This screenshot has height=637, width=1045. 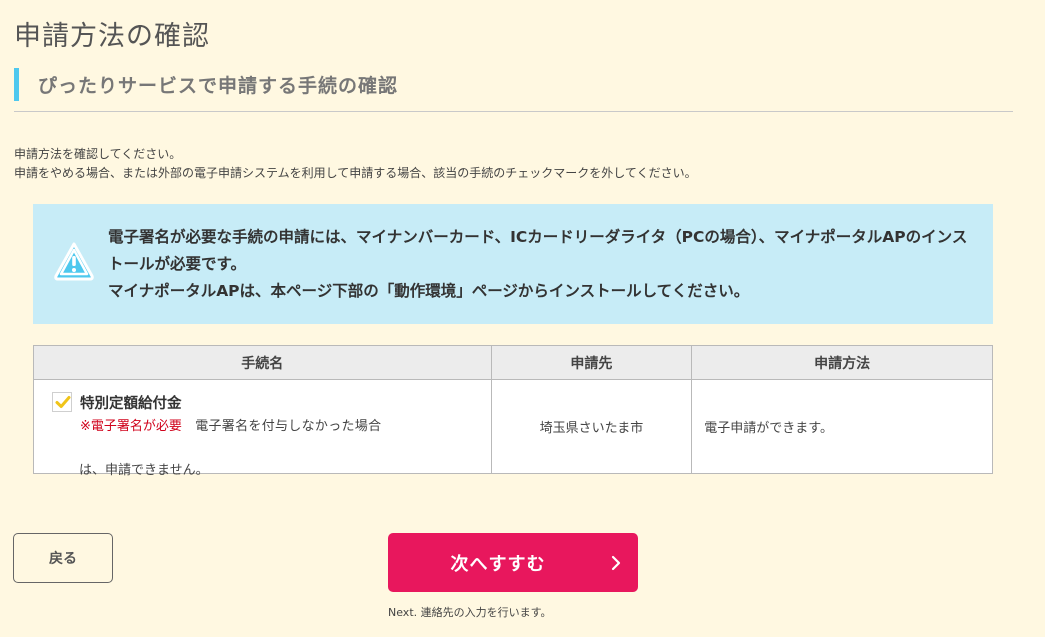 I want to click on section-heading-text: ぴったりサービスで申請する手続の確認, so click(x=218, y=86).